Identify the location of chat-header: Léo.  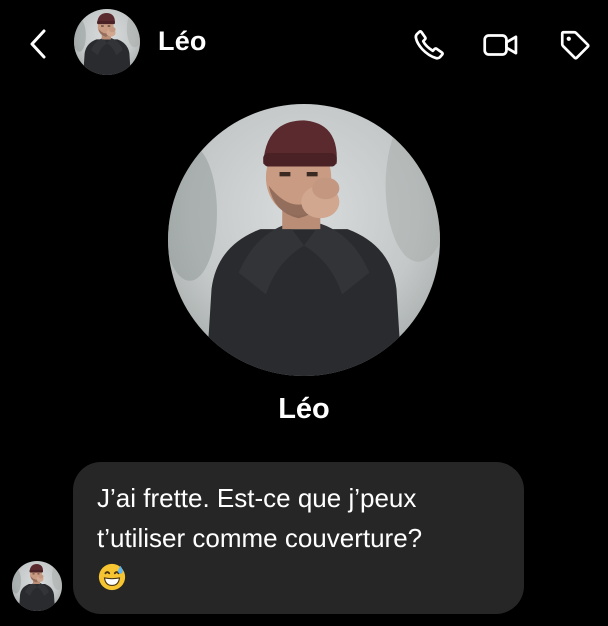
(304, 43).